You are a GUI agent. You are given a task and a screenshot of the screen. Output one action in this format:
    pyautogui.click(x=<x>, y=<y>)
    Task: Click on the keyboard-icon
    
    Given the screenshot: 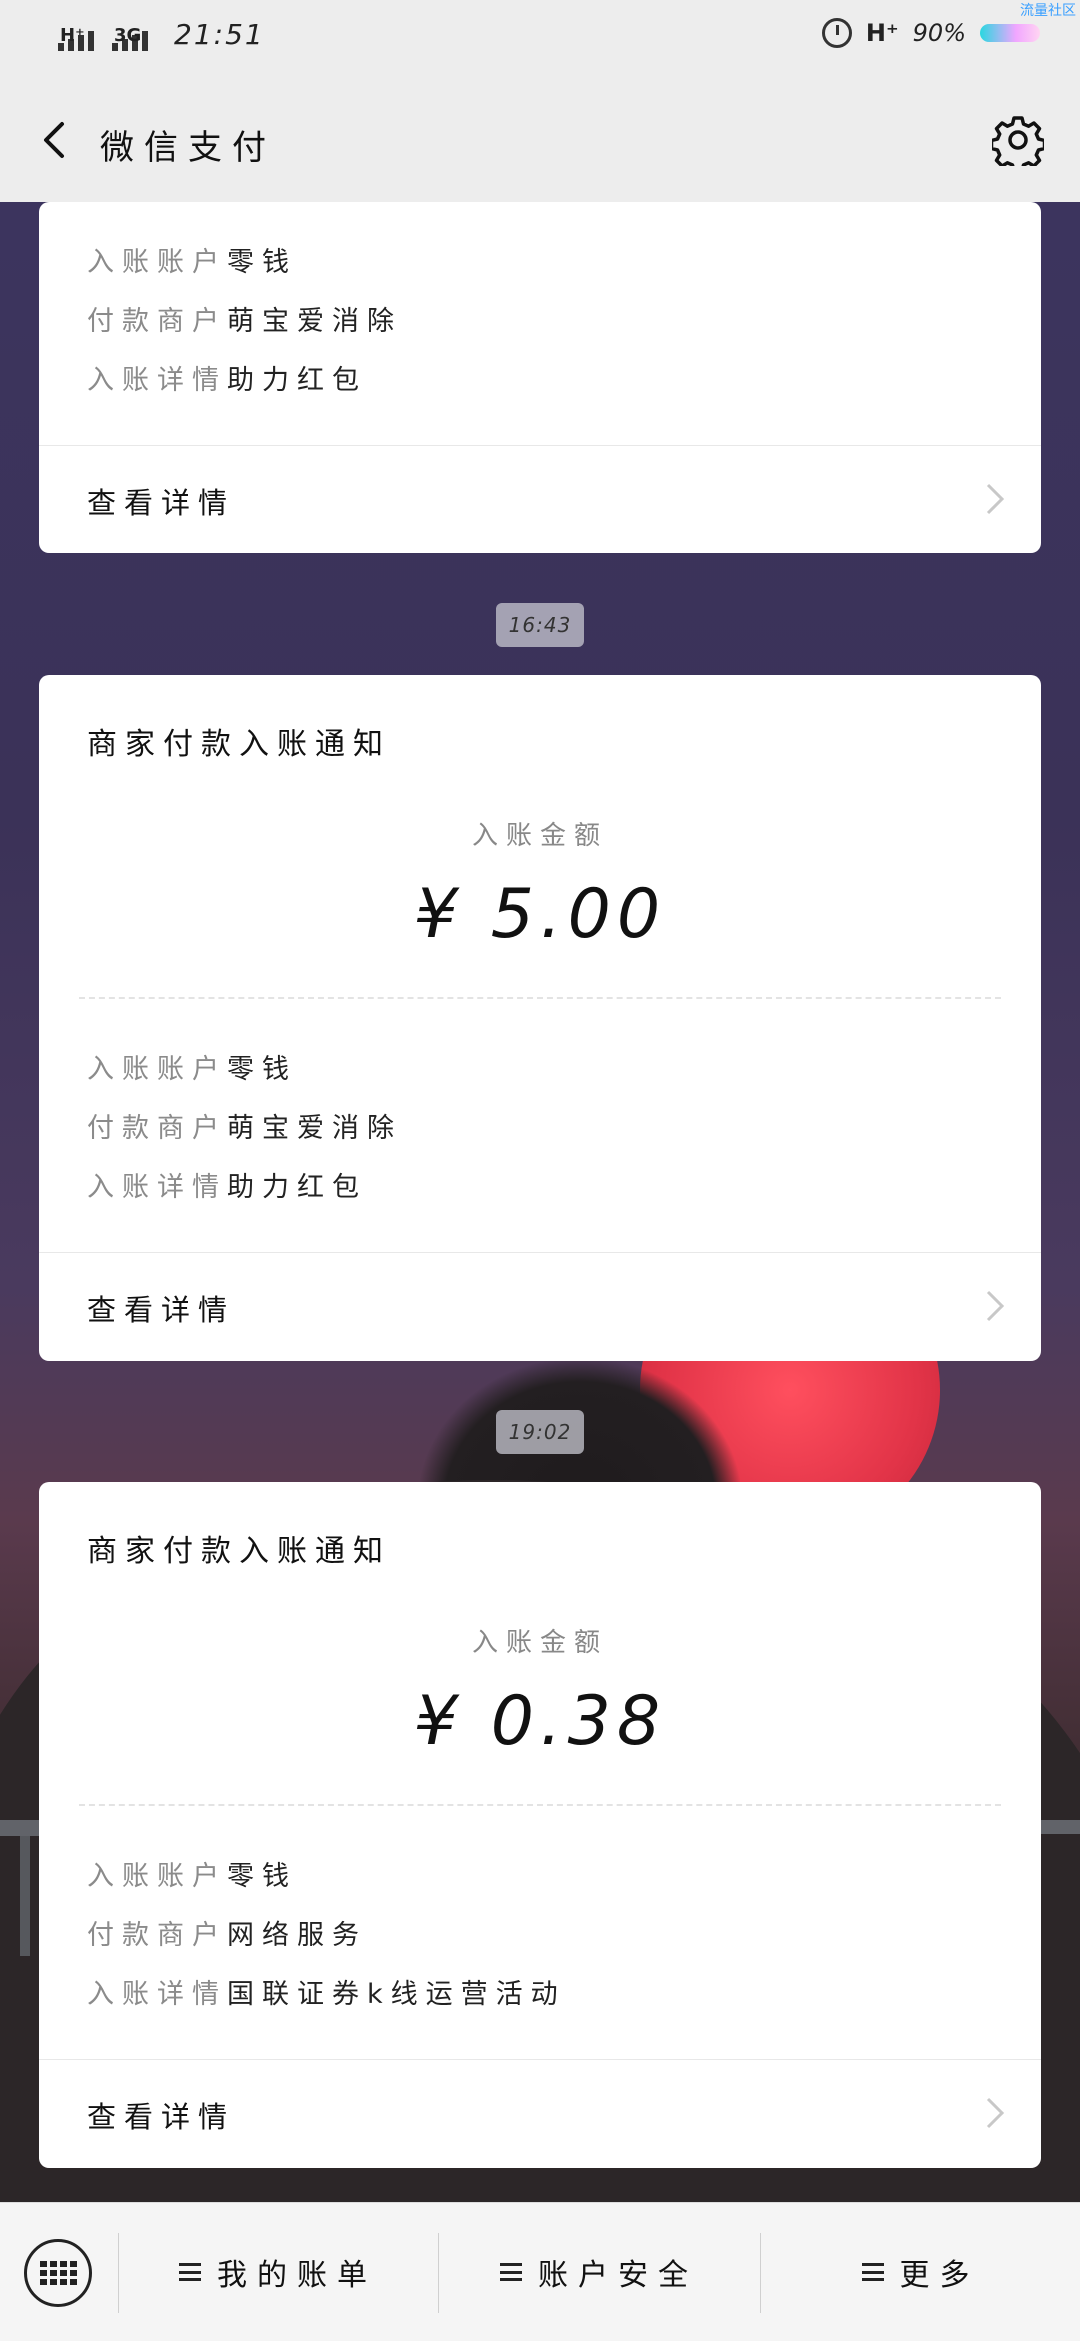 What is the action you would take?
    pyautogui.click(x=58, y=2273)
    